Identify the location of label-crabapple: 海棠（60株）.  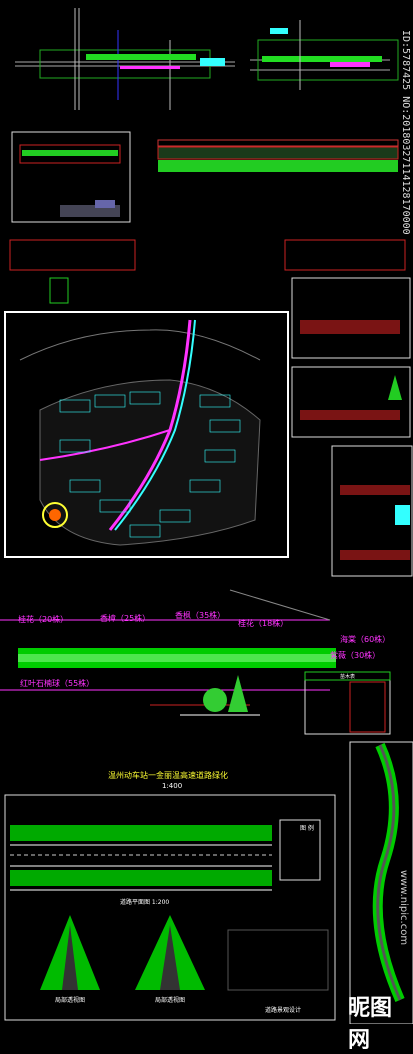
(365, 639).